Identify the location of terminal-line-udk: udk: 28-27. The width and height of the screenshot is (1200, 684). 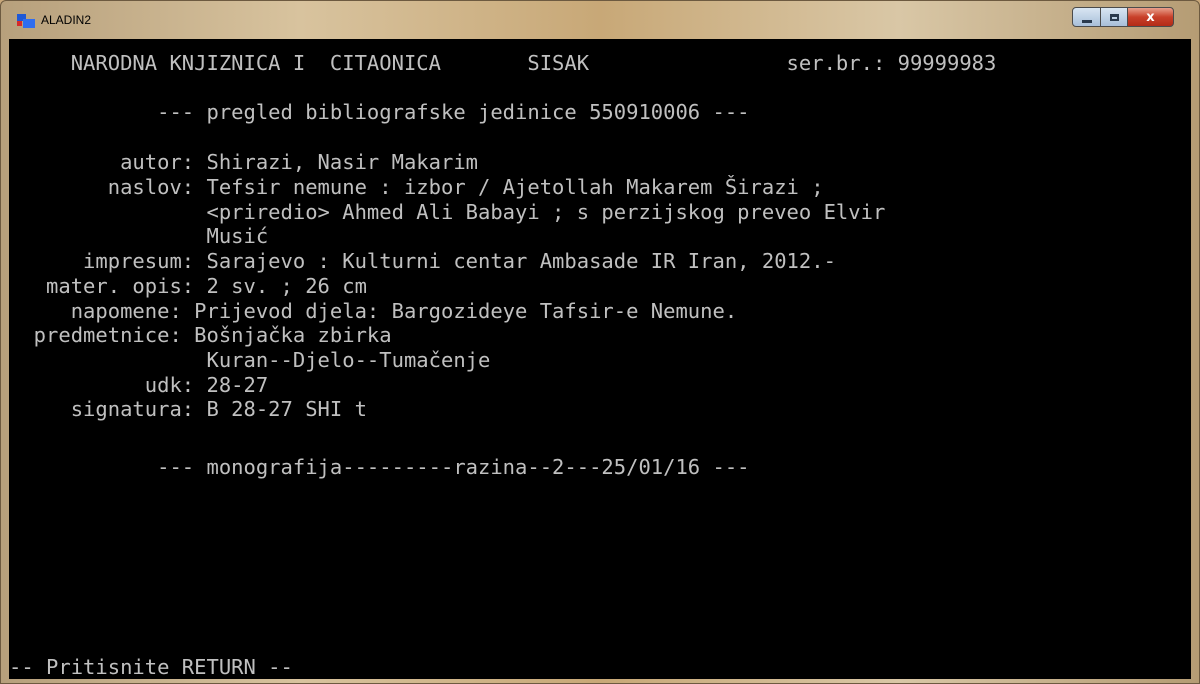
(139, 385).